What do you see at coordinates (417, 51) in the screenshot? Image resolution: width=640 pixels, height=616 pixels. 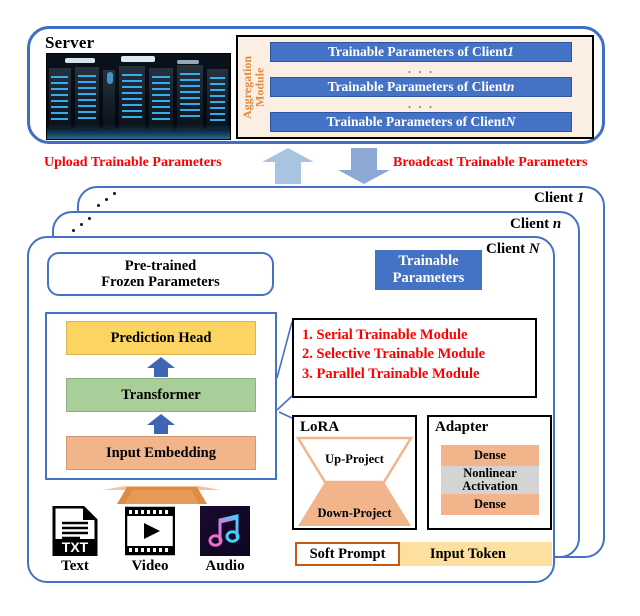 I see `tp-bar-1-prefix: Trainable Parameters of Client` at bounding box center [417, 51].